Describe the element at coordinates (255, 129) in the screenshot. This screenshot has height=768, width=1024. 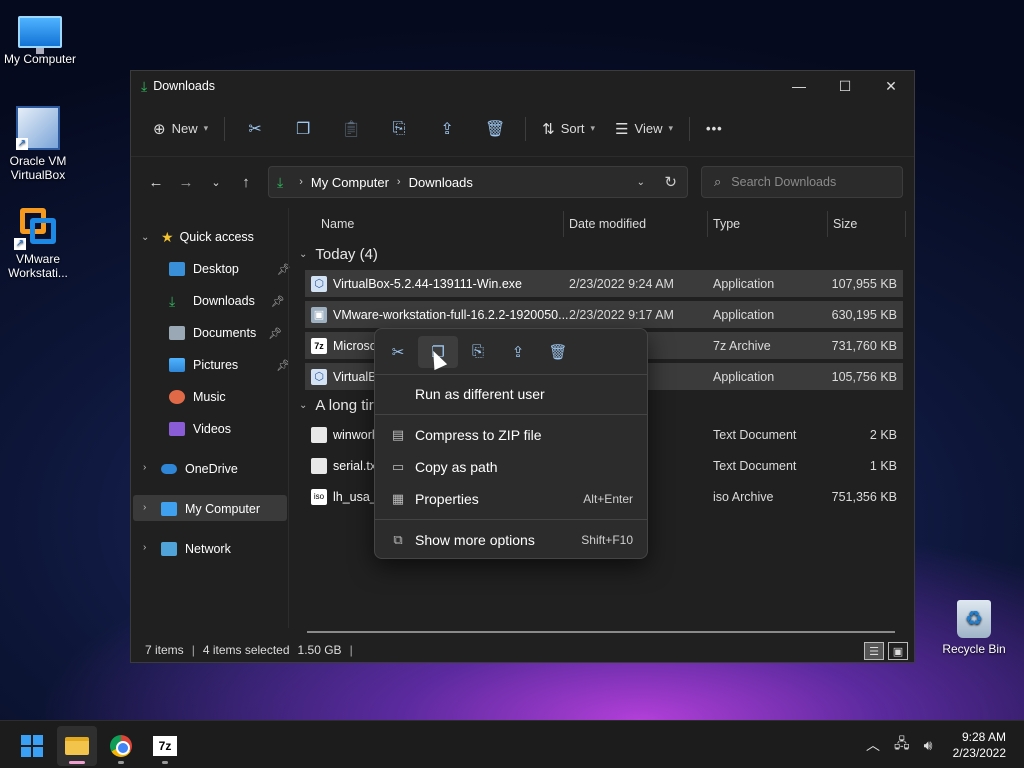
I see `cut-button: ✂` at that location.